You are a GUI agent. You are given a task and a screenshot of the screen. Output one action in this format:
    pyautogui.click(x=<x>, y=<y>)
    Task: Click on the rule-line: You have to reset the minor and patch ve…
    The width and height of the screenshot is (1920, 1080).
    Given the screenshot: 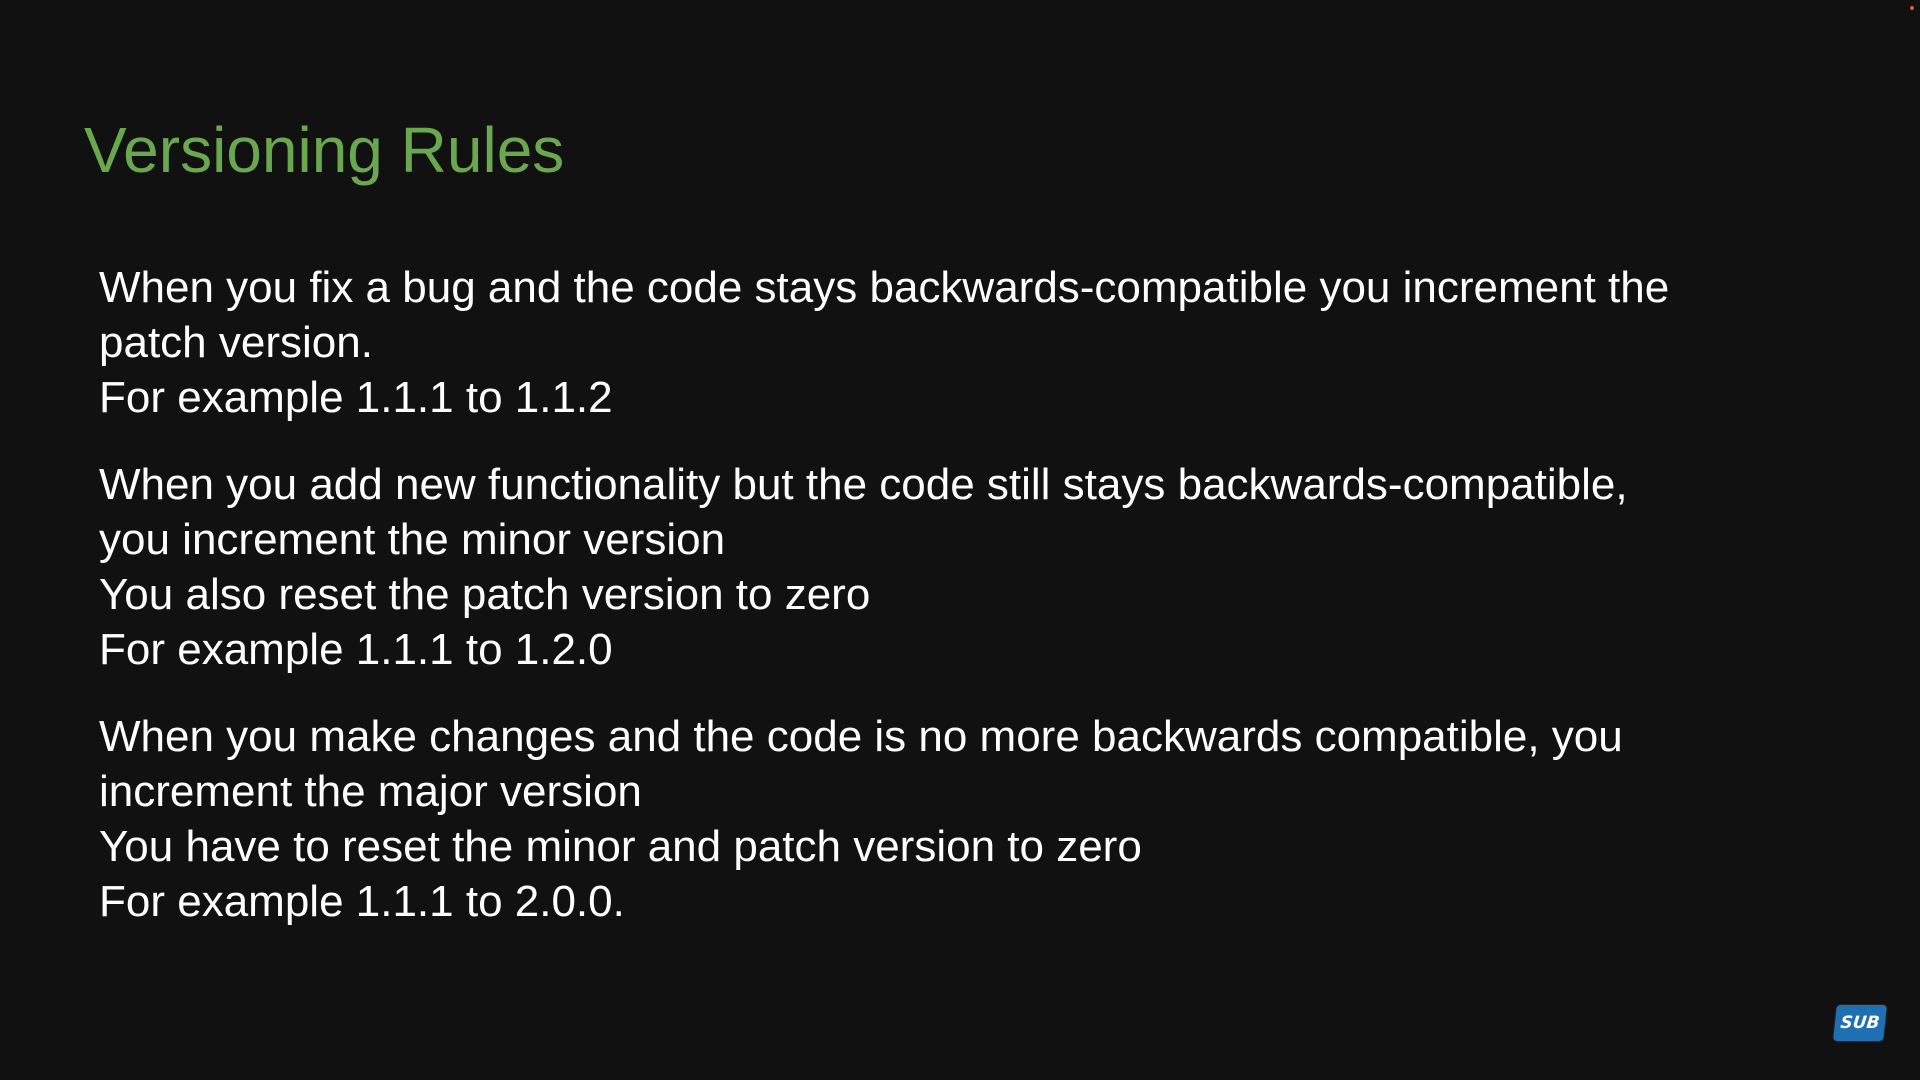 What is the action you would take?
    pyautogui.click(x=620, y=846)
    